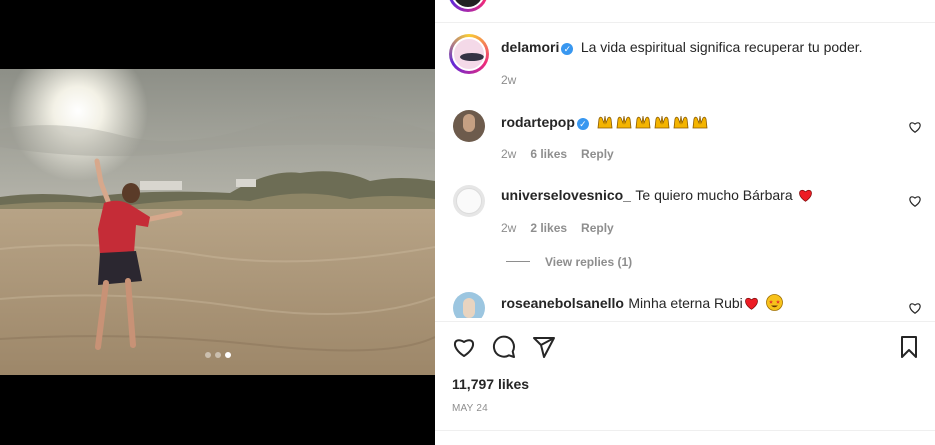  Describe the element at coordinates (775, 302) in the screenshot. I see `star-struck-emoji` at that location.